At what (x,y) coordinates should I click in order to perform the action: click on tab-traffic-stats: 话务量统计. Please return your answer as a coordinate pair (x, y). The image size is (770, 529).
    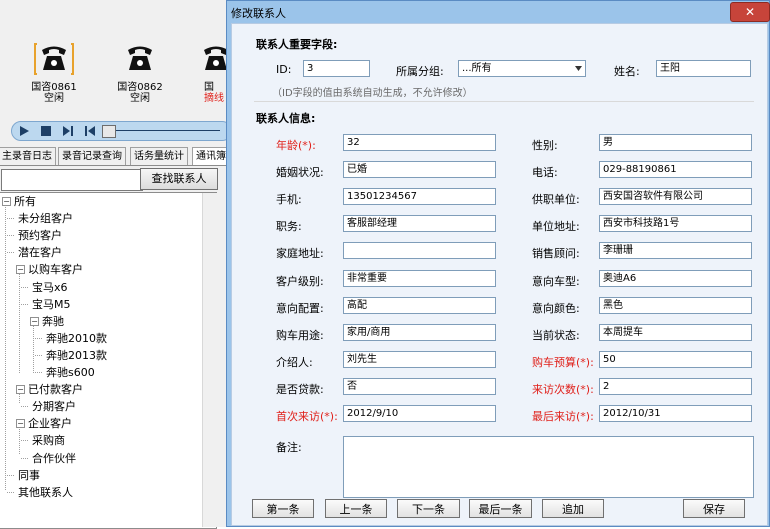
    Looking at the image, I should click on (159, 156).